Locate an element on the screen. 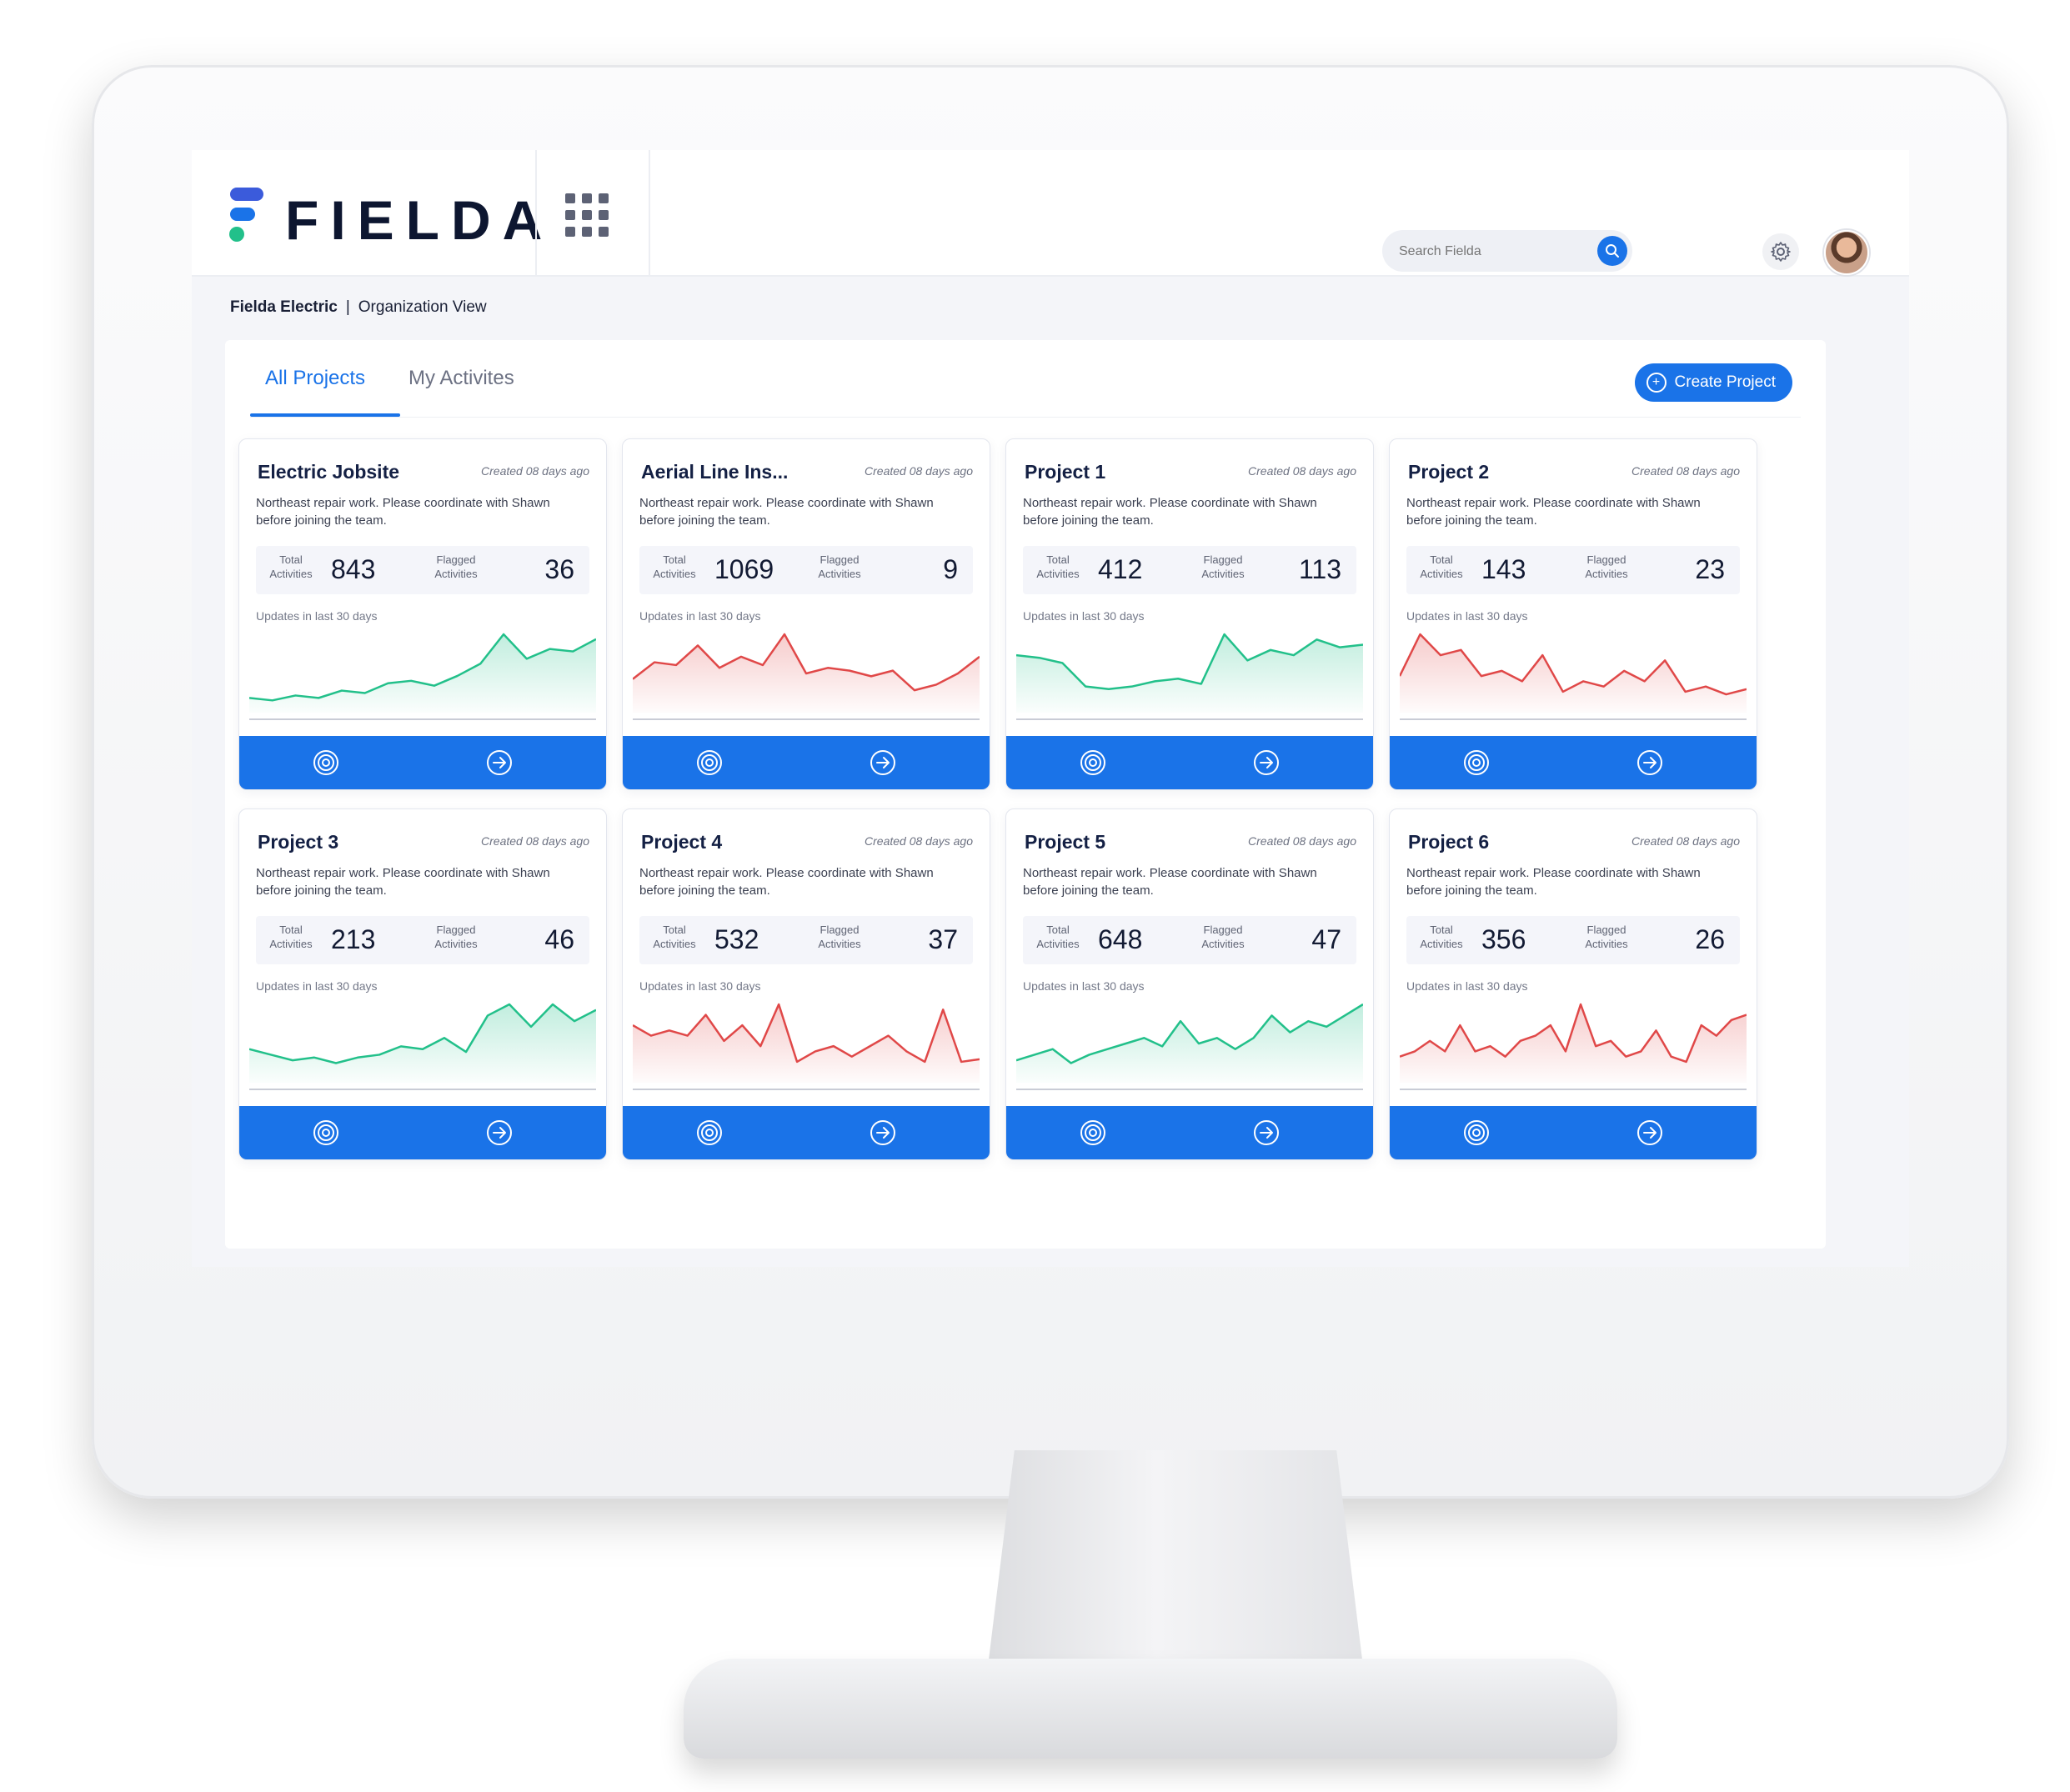  settings-button is located at coordinates (1780, 252).